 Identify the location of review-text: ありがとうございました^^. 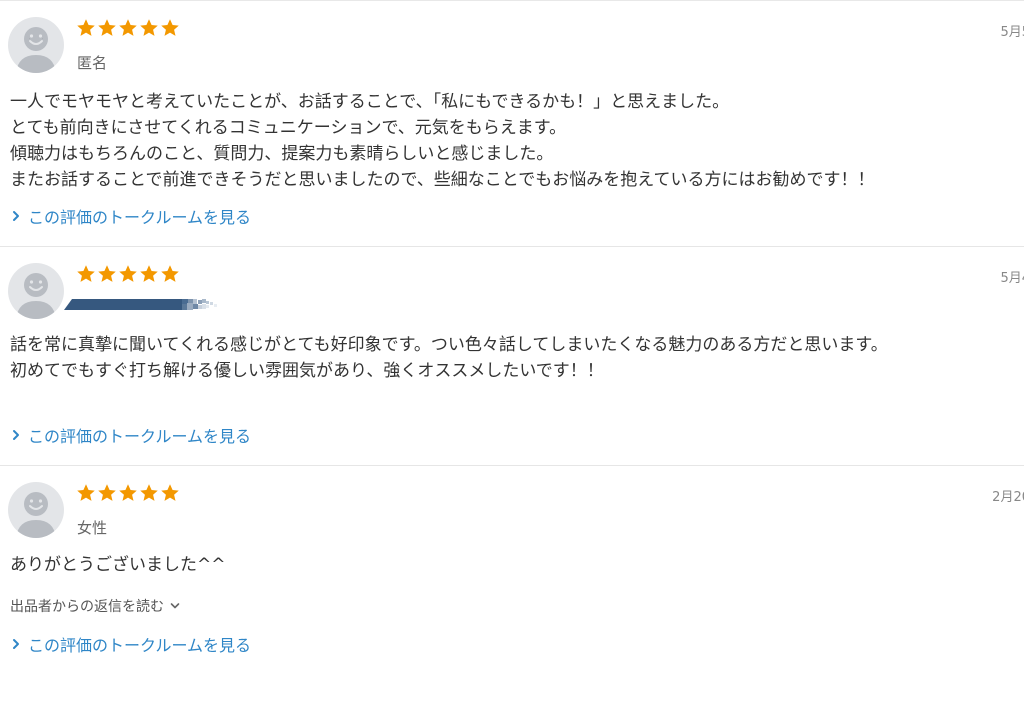
(118, 565).